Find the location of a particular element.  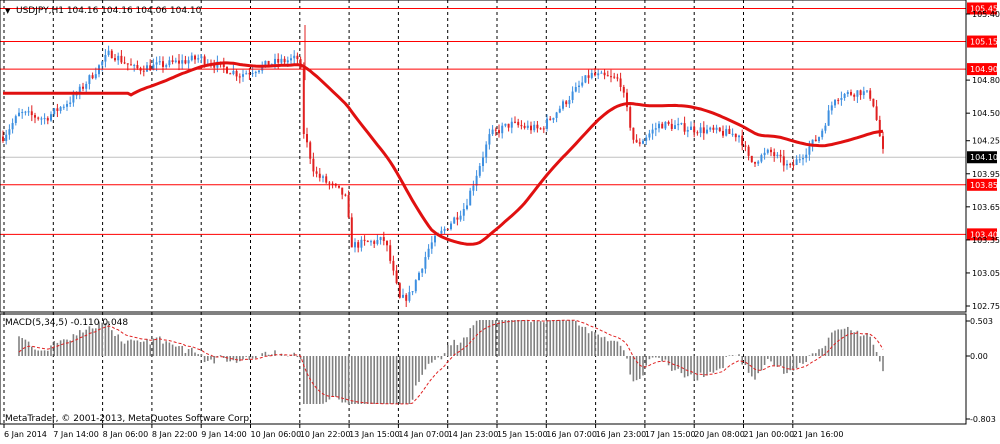

time-label: 6 Jan 2014 is located at coordinates (25, 434).